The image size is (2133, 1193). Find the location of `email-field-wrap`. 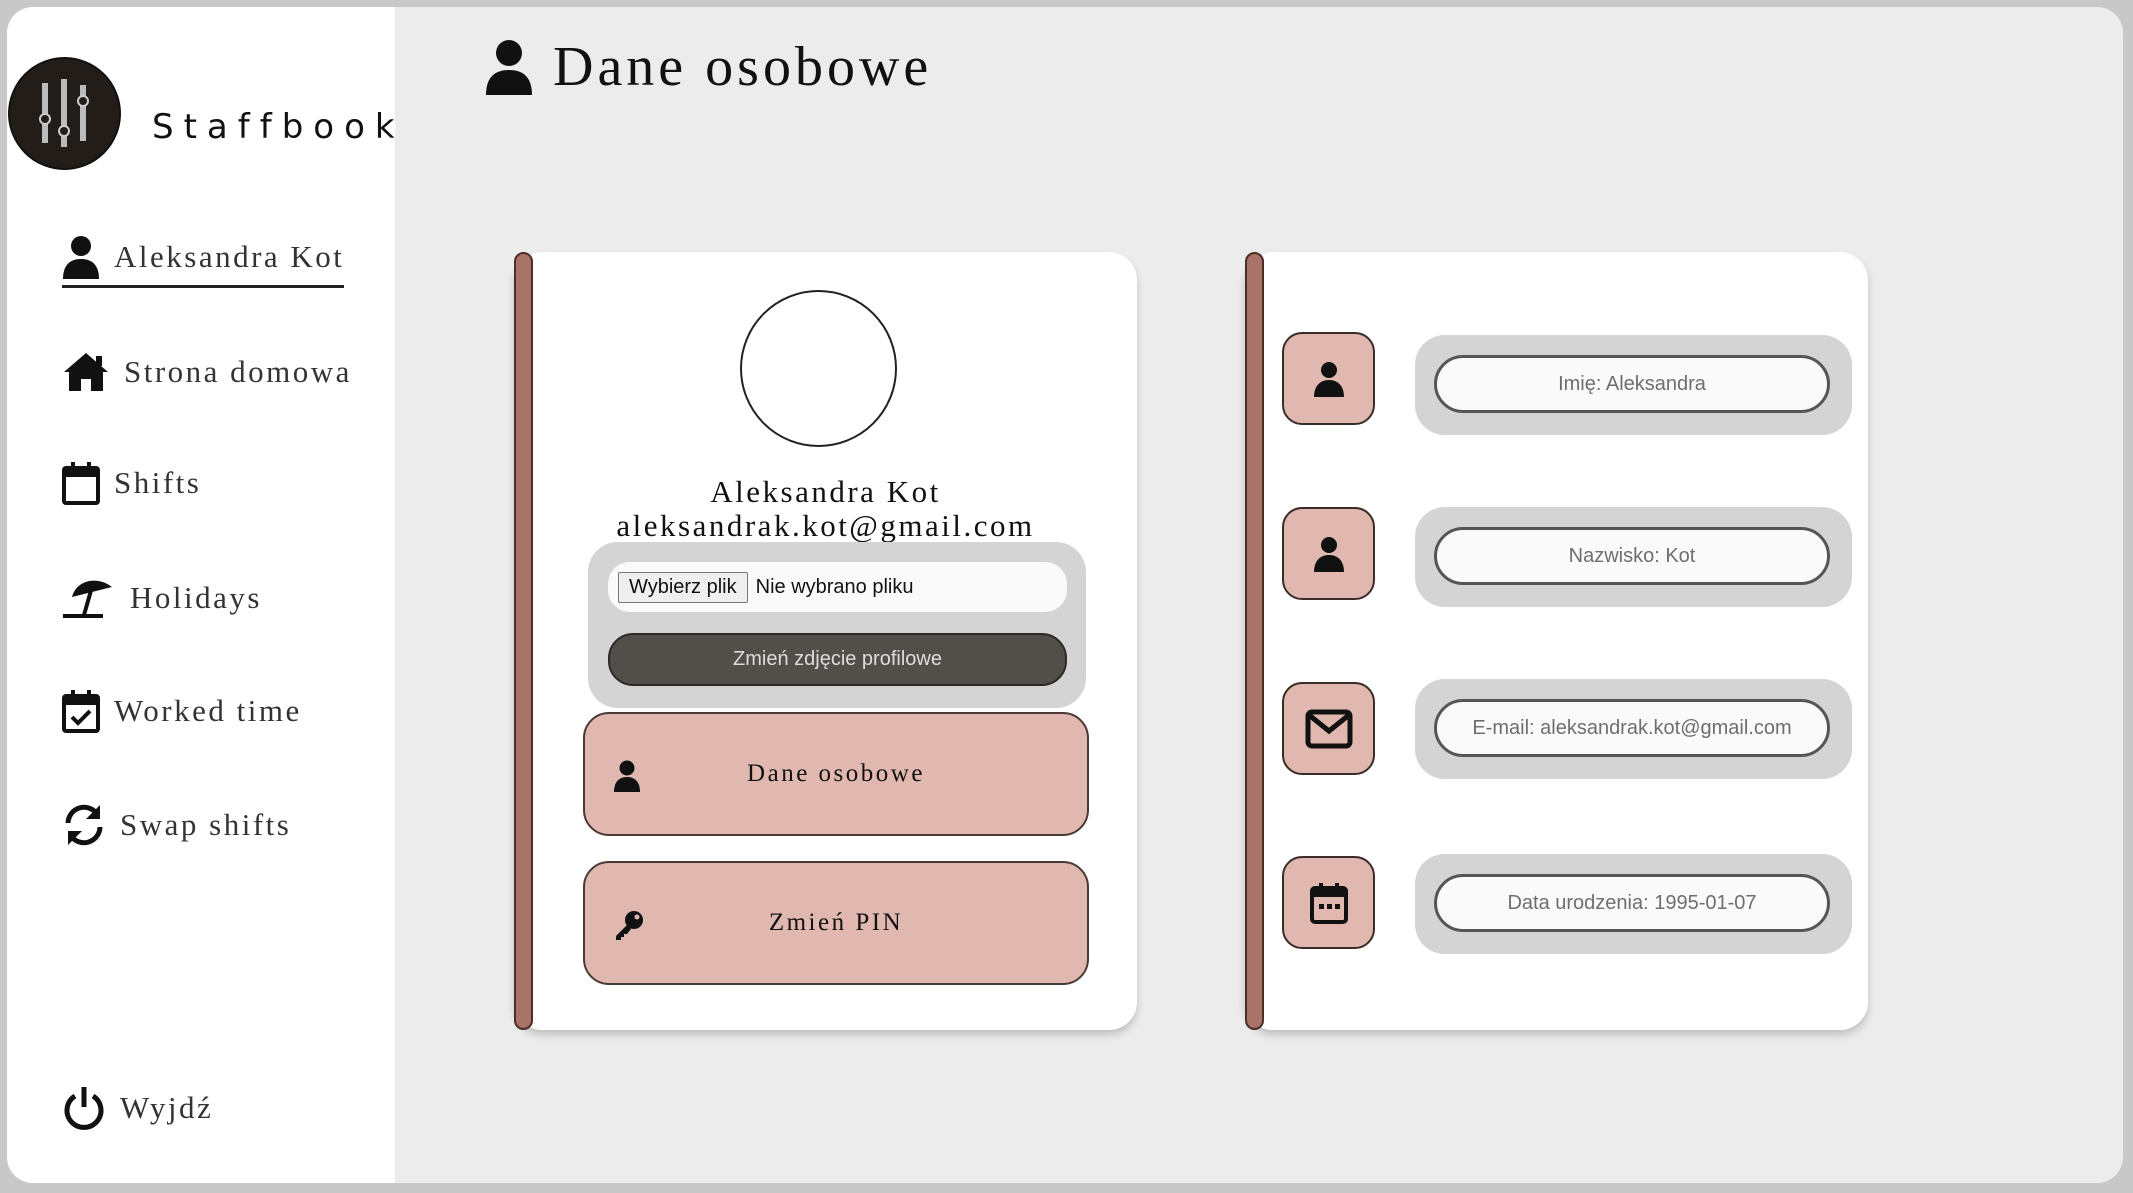

email-field-wrap is located at coordinates (1633, 729).